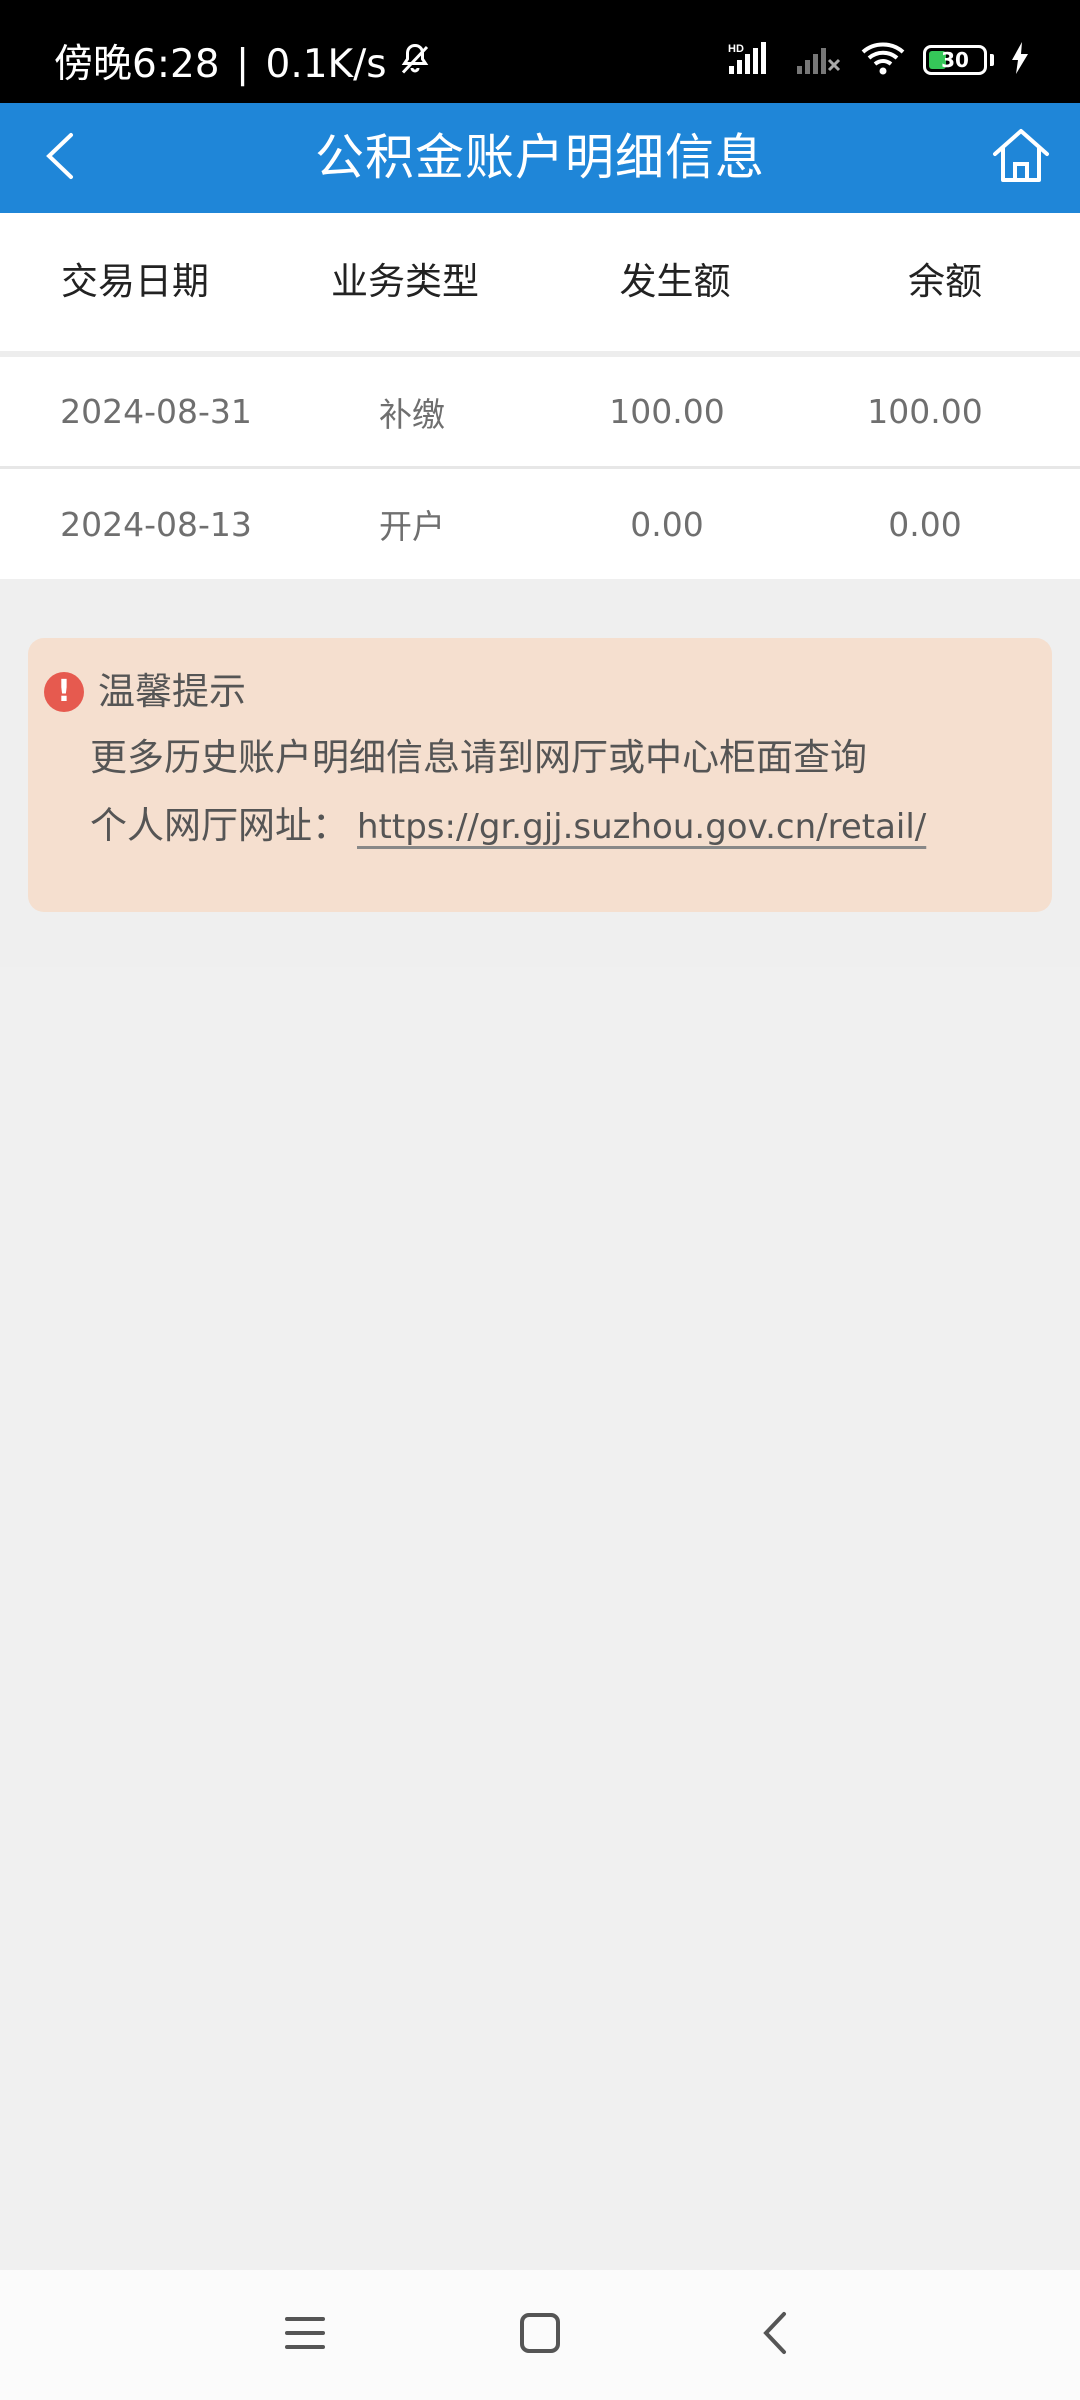 This screenshot has height=2400, width=1080. What do you see at coordinates (135, 281) in the screenshot?
I see `column-header-date: 交易日期` at bounding box center [135, 281].